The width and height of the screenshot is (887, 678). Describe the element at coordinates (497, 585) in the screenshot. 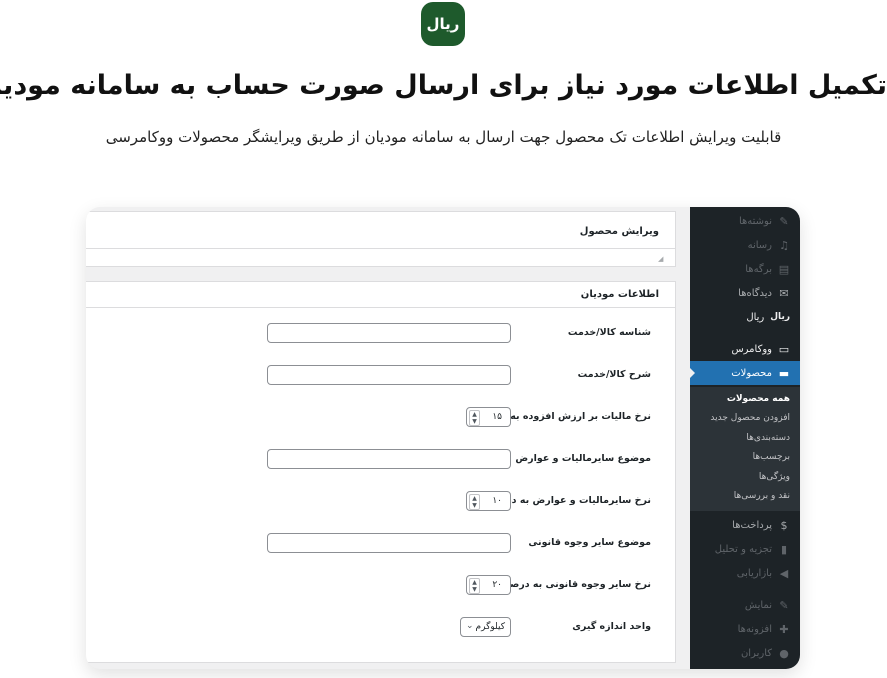

I see `legal-funds-rate-value: ۲۰` at that location.